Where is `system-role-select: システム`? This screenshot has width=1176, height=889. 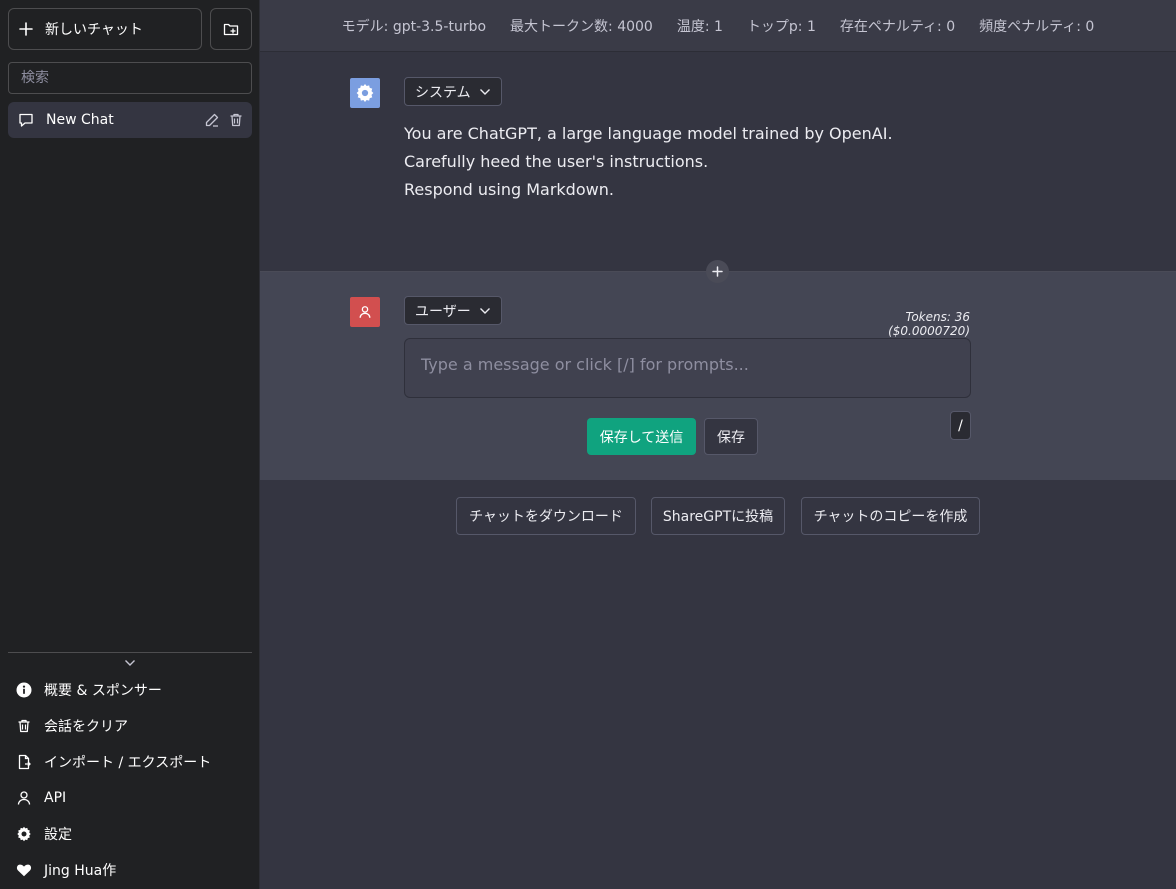
system-role-select: システム is located at coordinates (453, 91).